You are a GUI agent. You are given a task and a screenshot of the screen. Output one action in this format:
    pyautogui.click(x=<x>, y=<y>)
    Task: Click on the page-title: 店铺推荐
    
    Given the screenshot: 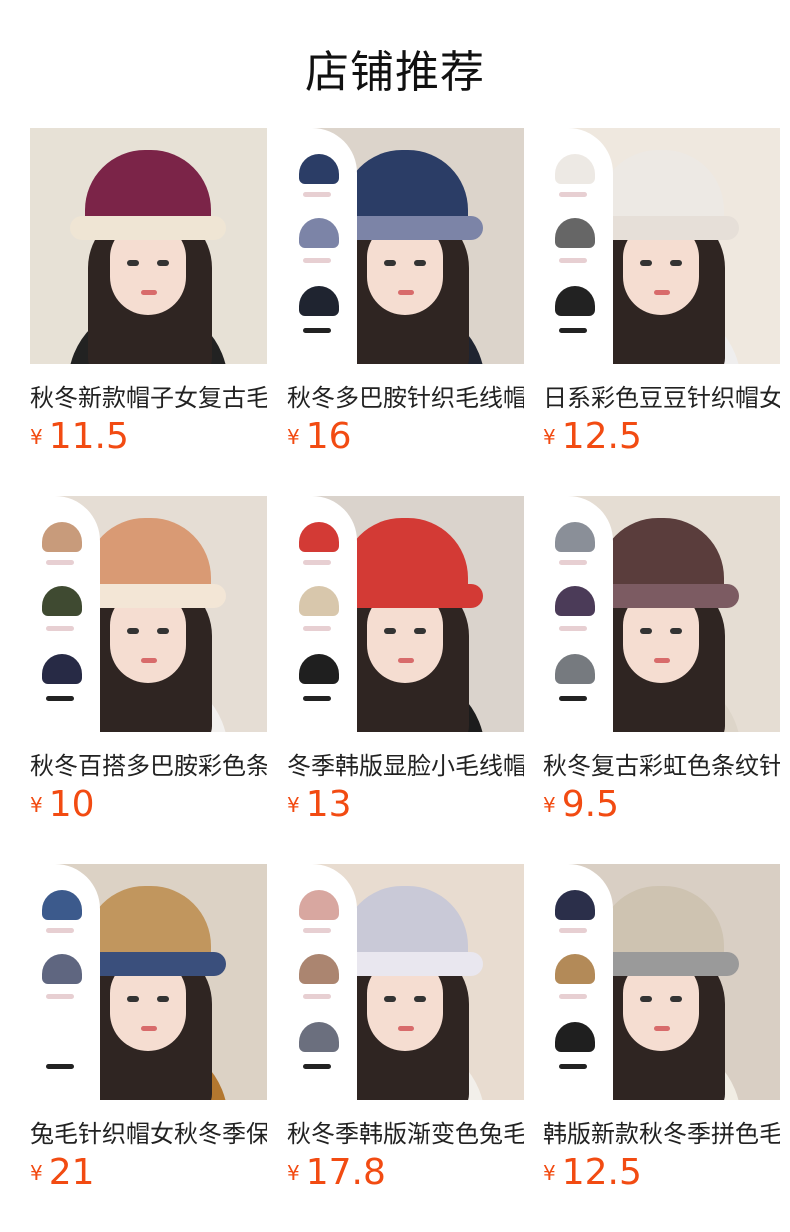 What is the action you would take?
    pyautogui.click(x=395, y=72)
    